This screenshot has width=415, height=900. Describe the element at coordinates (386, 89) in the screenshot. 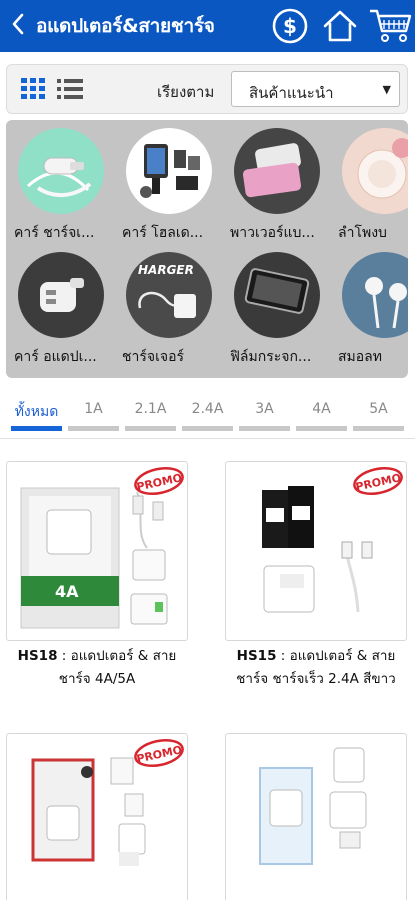

I see `caret-down-icon: ▼` at that location.